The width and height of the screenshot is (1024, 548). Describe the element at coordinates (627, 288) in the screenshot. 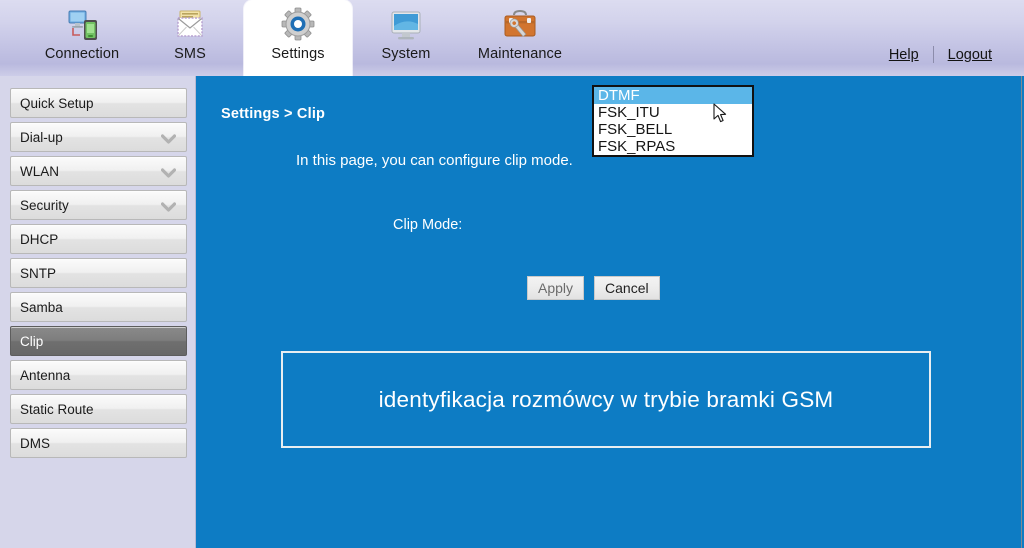

I see `cancel-button: Cancel` at that location.